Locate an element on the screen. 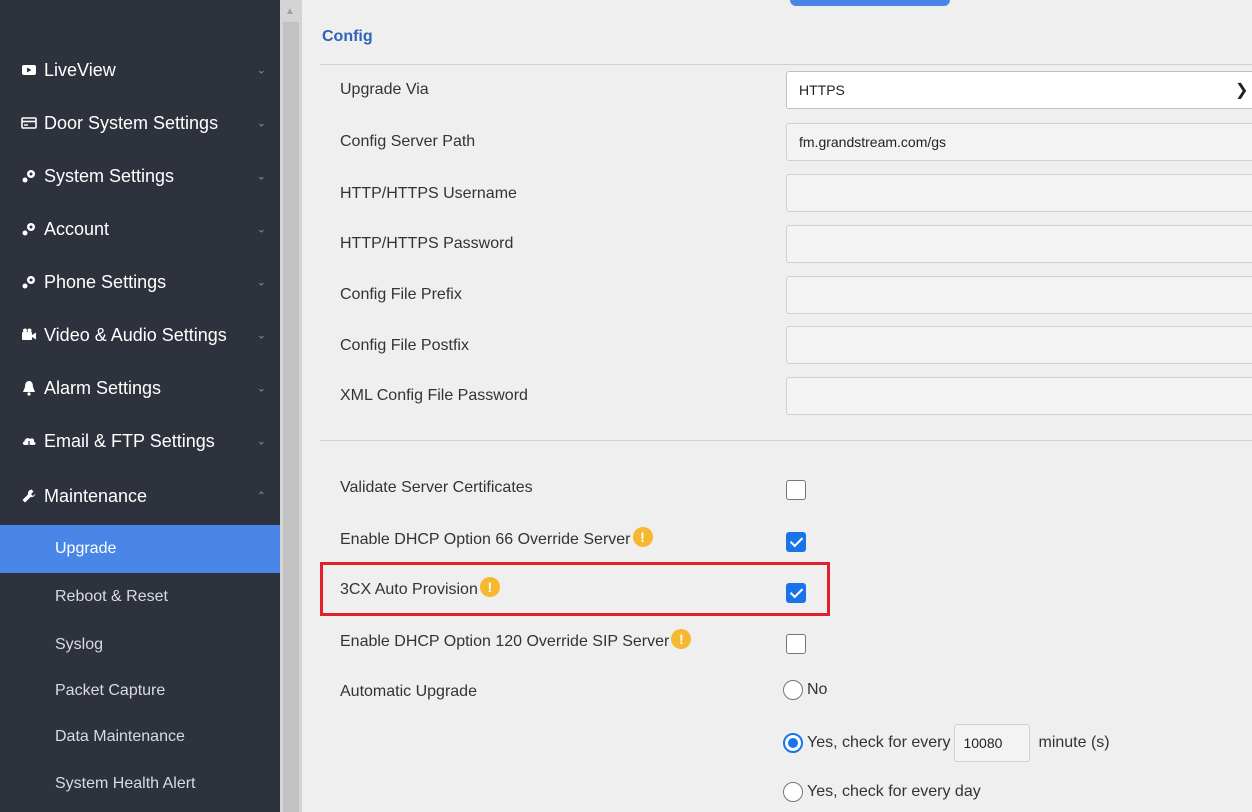 The image size is (1252, 812). scroll-up-arrow-icon: ▲ is located at coordinates (290, 11).